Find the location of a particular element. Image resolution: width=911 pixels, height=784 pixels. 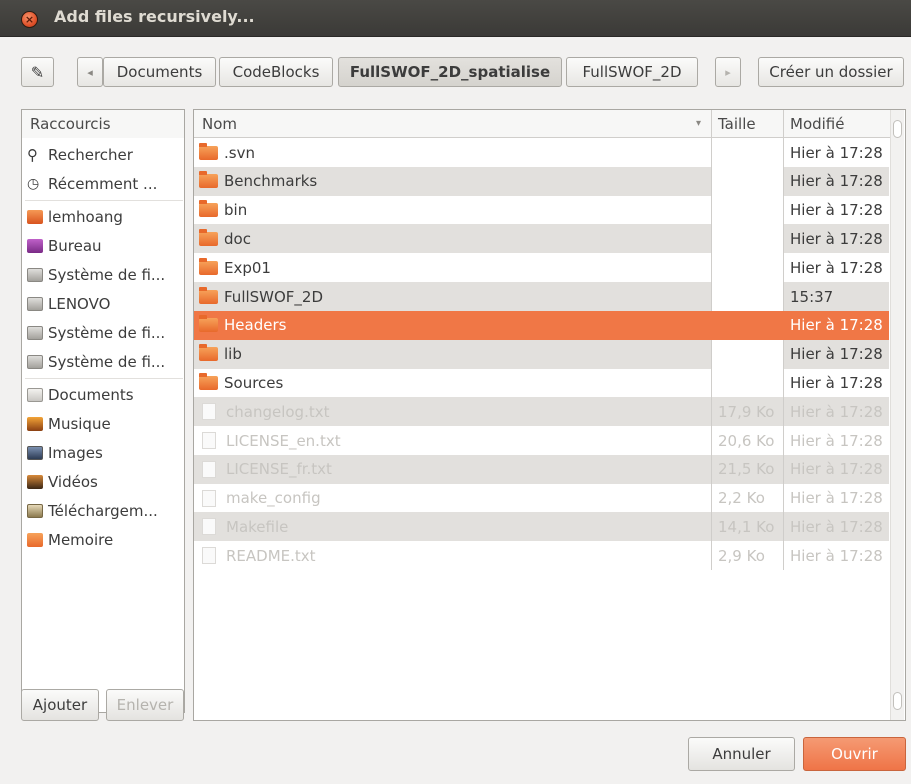

path-button-codeblocks: CodeBlocks is located at coordinates (276, 72).